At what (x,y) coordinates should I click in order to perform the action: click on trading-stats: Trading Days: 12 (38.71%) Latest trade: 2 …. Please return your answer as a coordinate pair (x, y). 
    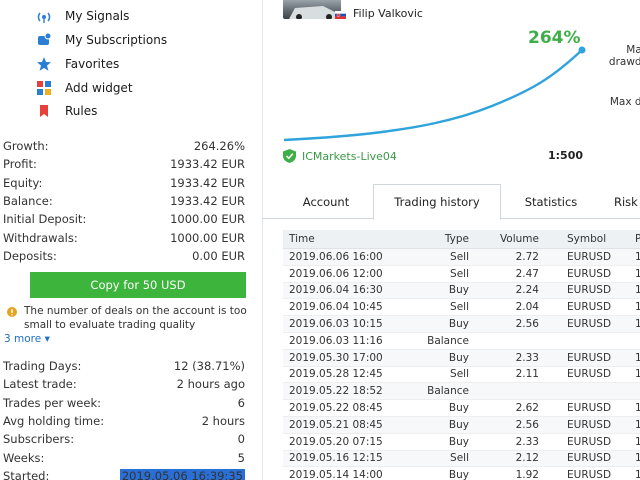
    Looking at the image, I should click on (124, 418).